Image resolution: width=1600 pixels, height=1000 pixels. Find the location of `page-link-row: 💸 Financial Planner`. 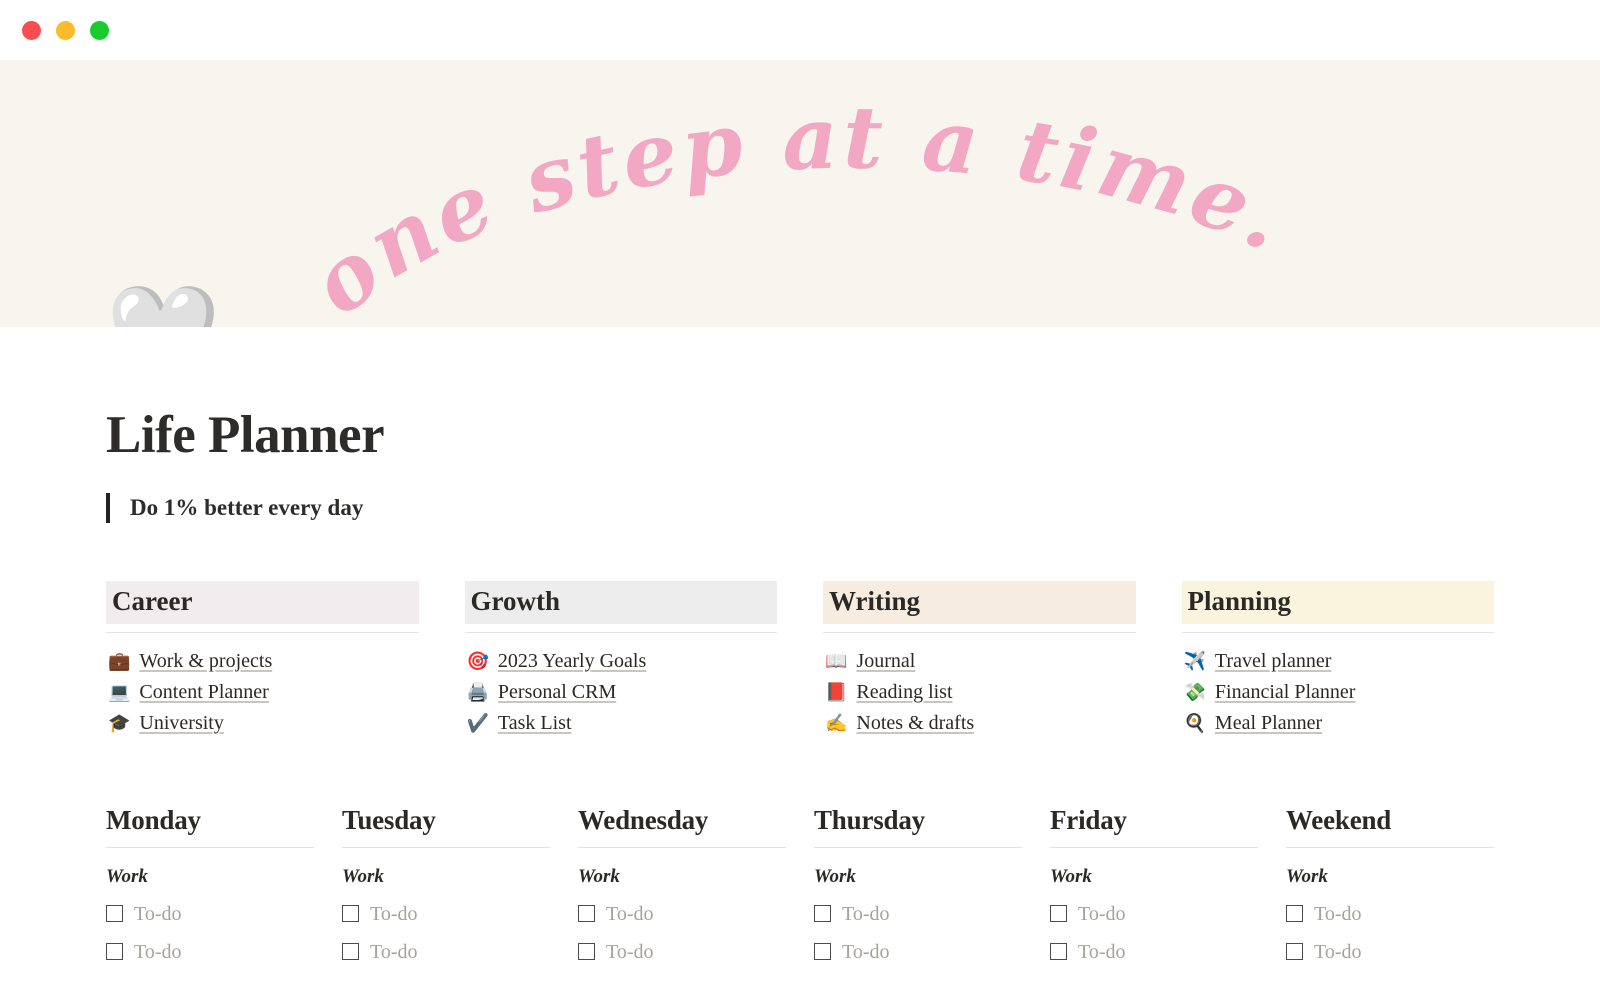

page-link-row: 💸 Financial Planner is located at coordinates (1338, 692).